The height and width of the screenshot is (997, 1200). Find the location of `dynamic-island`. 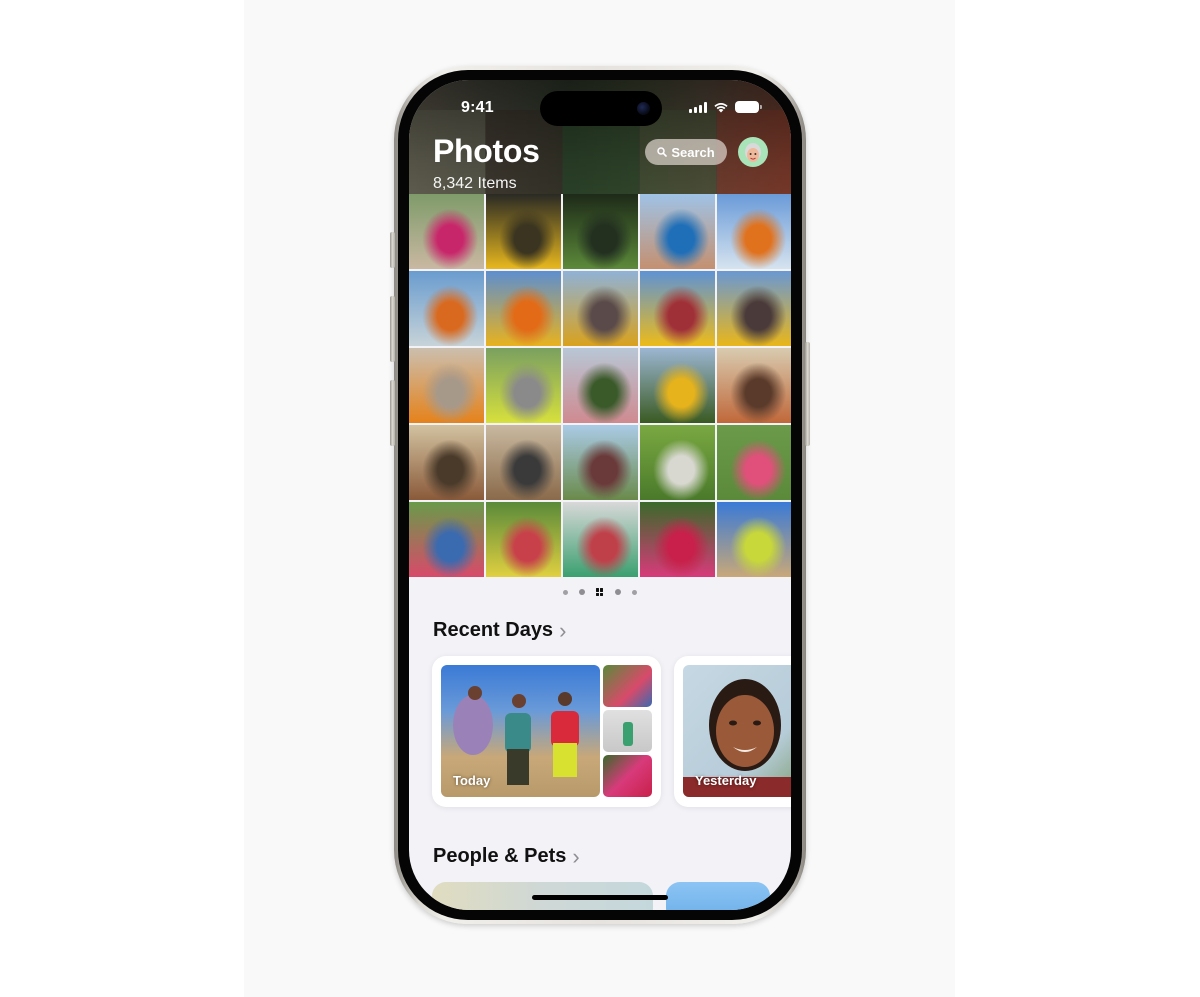

dynamic-island is located at coordinates (601, 108).